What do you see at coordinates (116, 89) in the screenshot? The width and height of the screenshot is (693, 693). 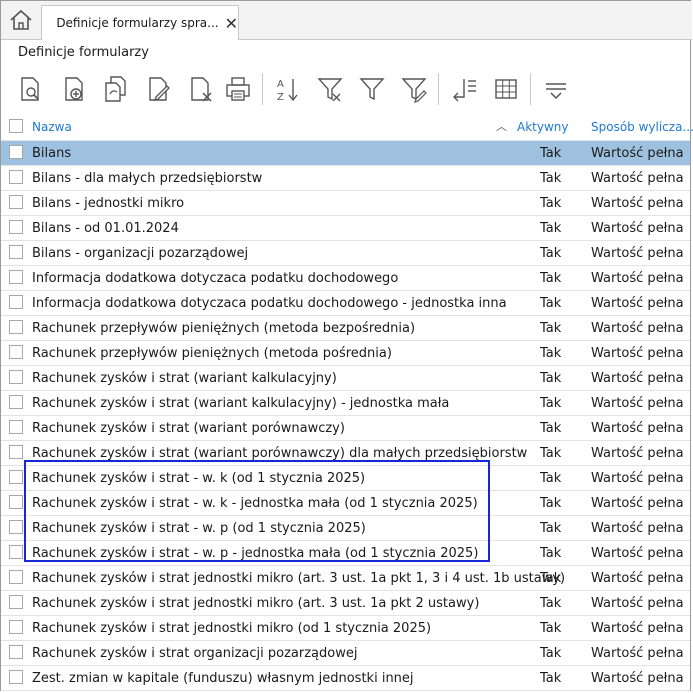 I see `copy-button` at bounding box center [116, 89].